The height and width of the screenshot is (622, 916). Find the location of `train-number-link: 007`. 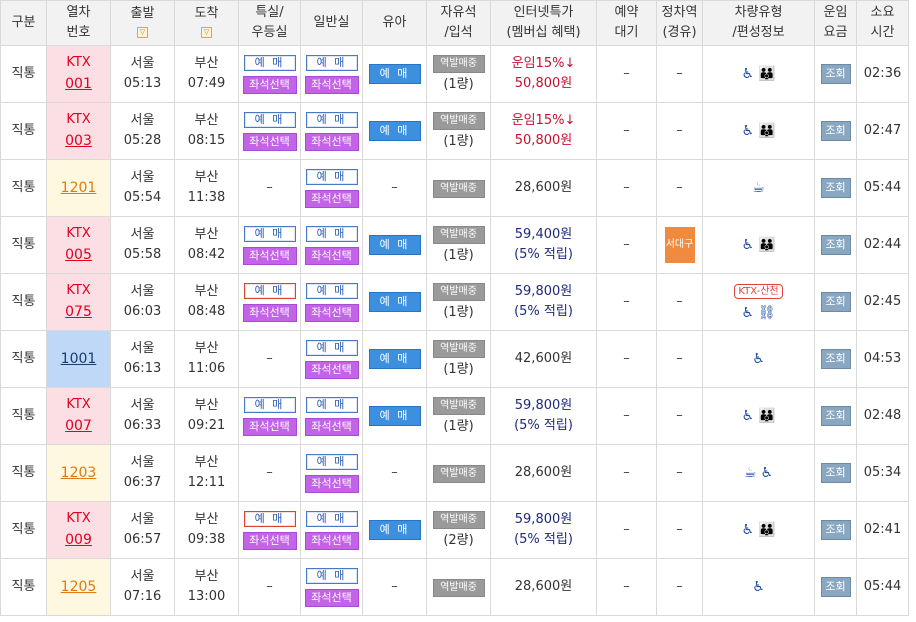

train-number-link: 007 is located at coordinates (78, 426).